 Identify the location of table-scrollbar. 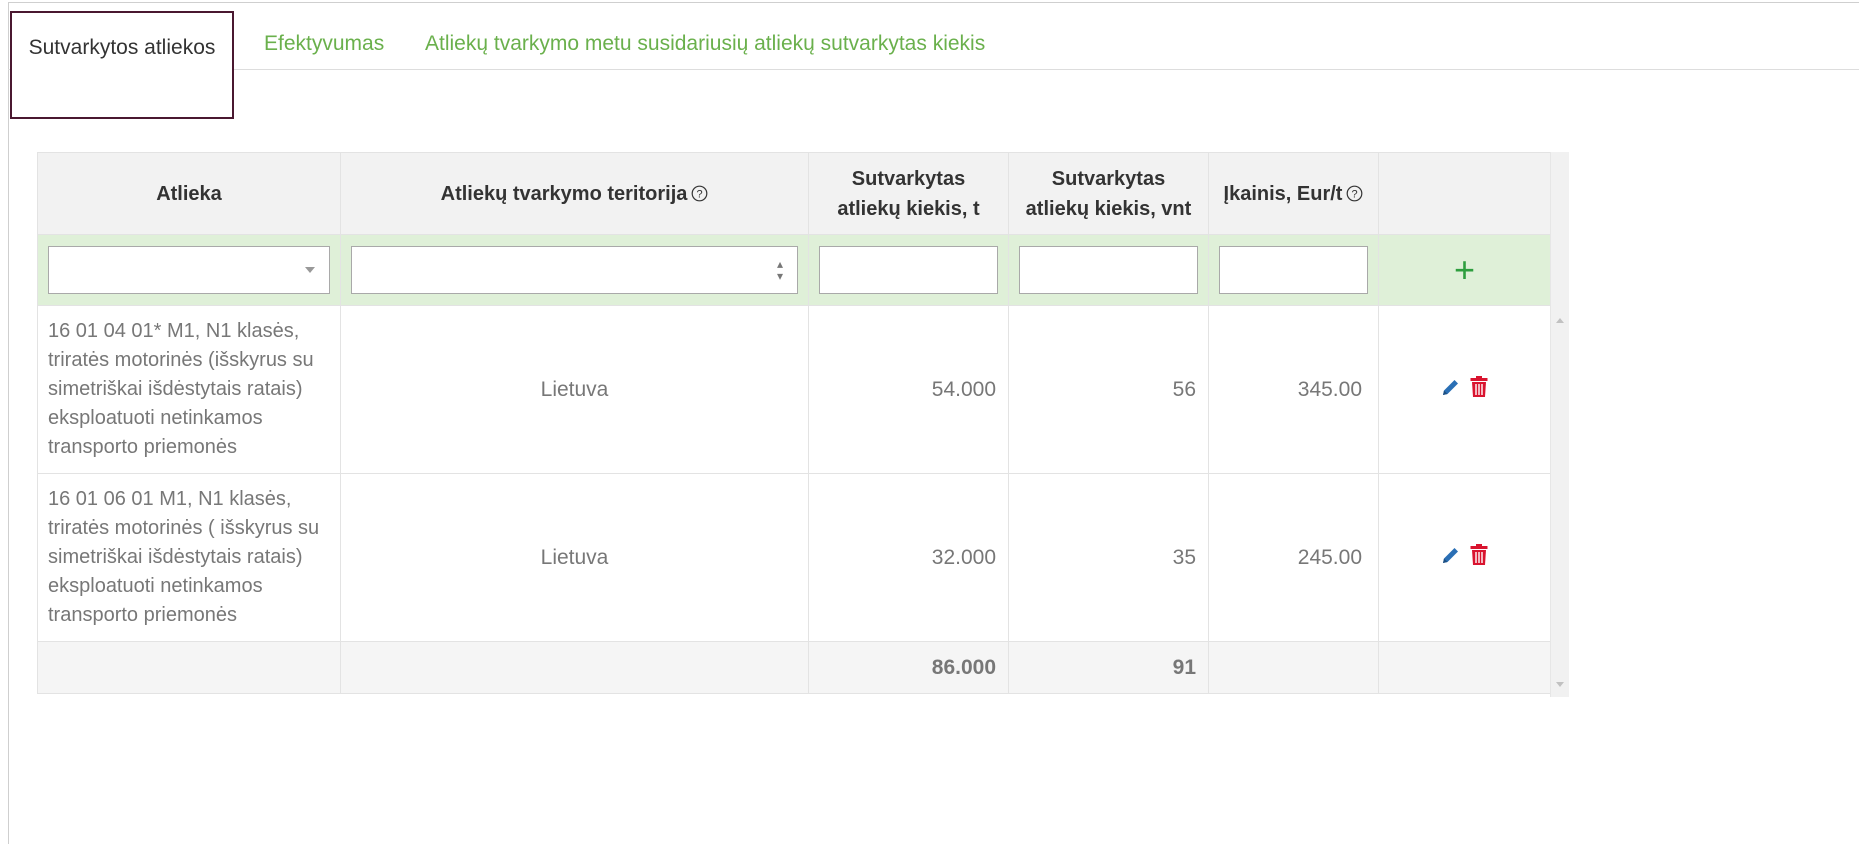
(1559, 424).